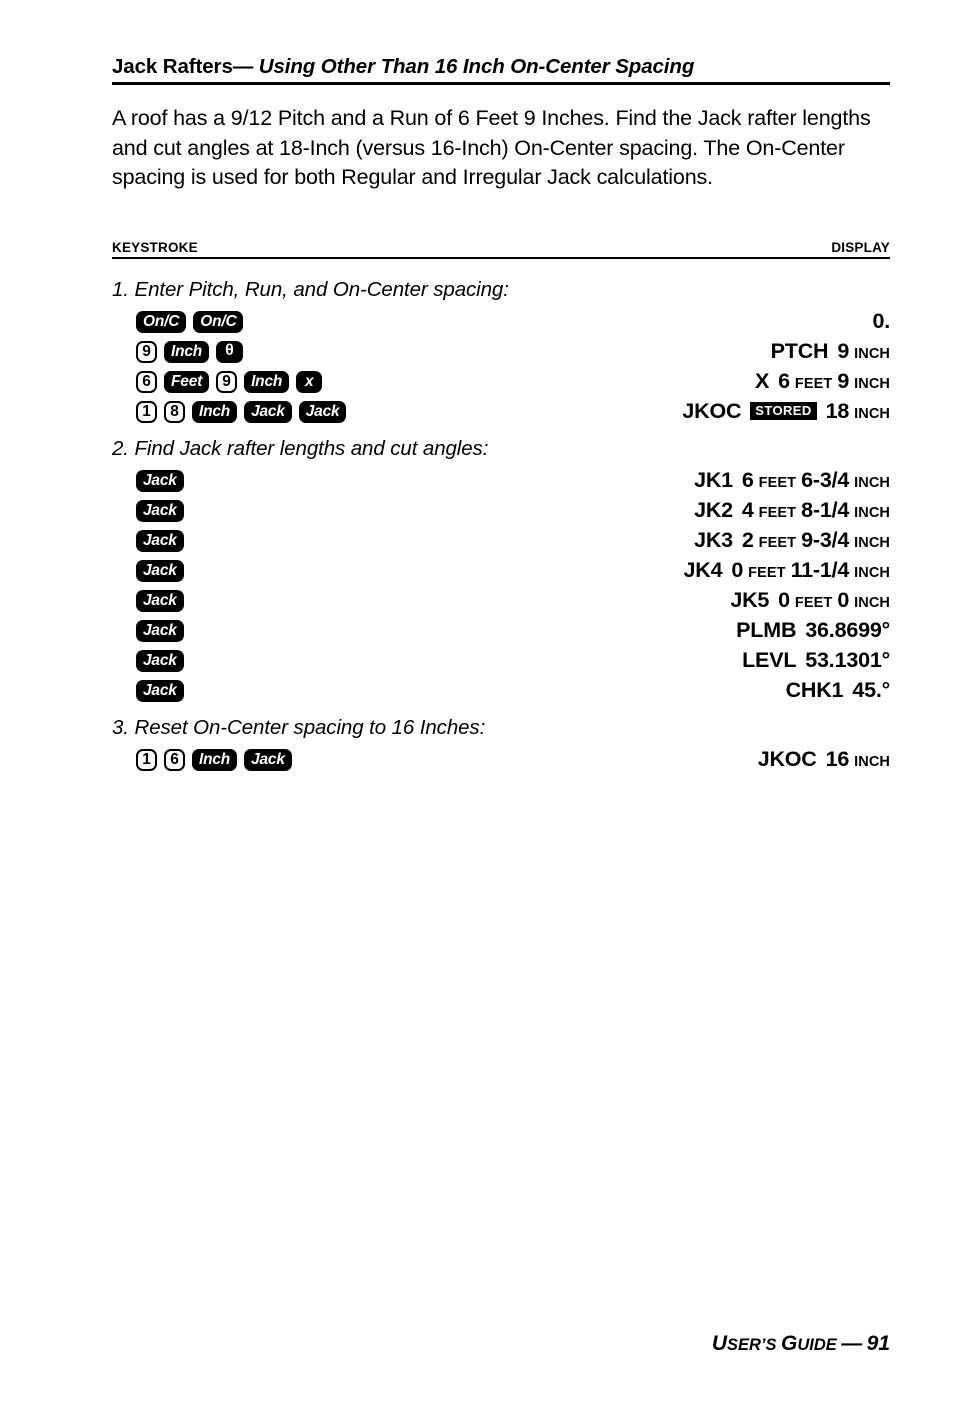 This screenshot has width=954, height=1406. Describe the element at coordinates (229, 352) in the screenshot. I see `key-key: θ` at that location.